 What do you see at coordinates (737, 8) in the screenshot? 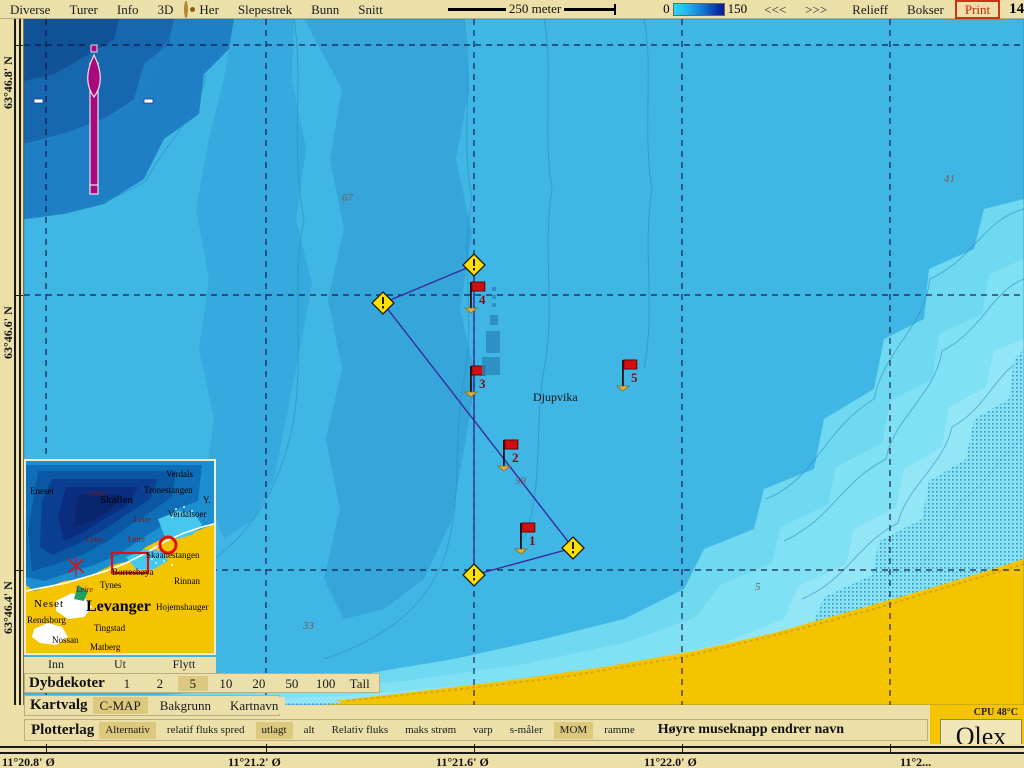
I see `depth-legend-max: 150` at bounding box center [737, 8].